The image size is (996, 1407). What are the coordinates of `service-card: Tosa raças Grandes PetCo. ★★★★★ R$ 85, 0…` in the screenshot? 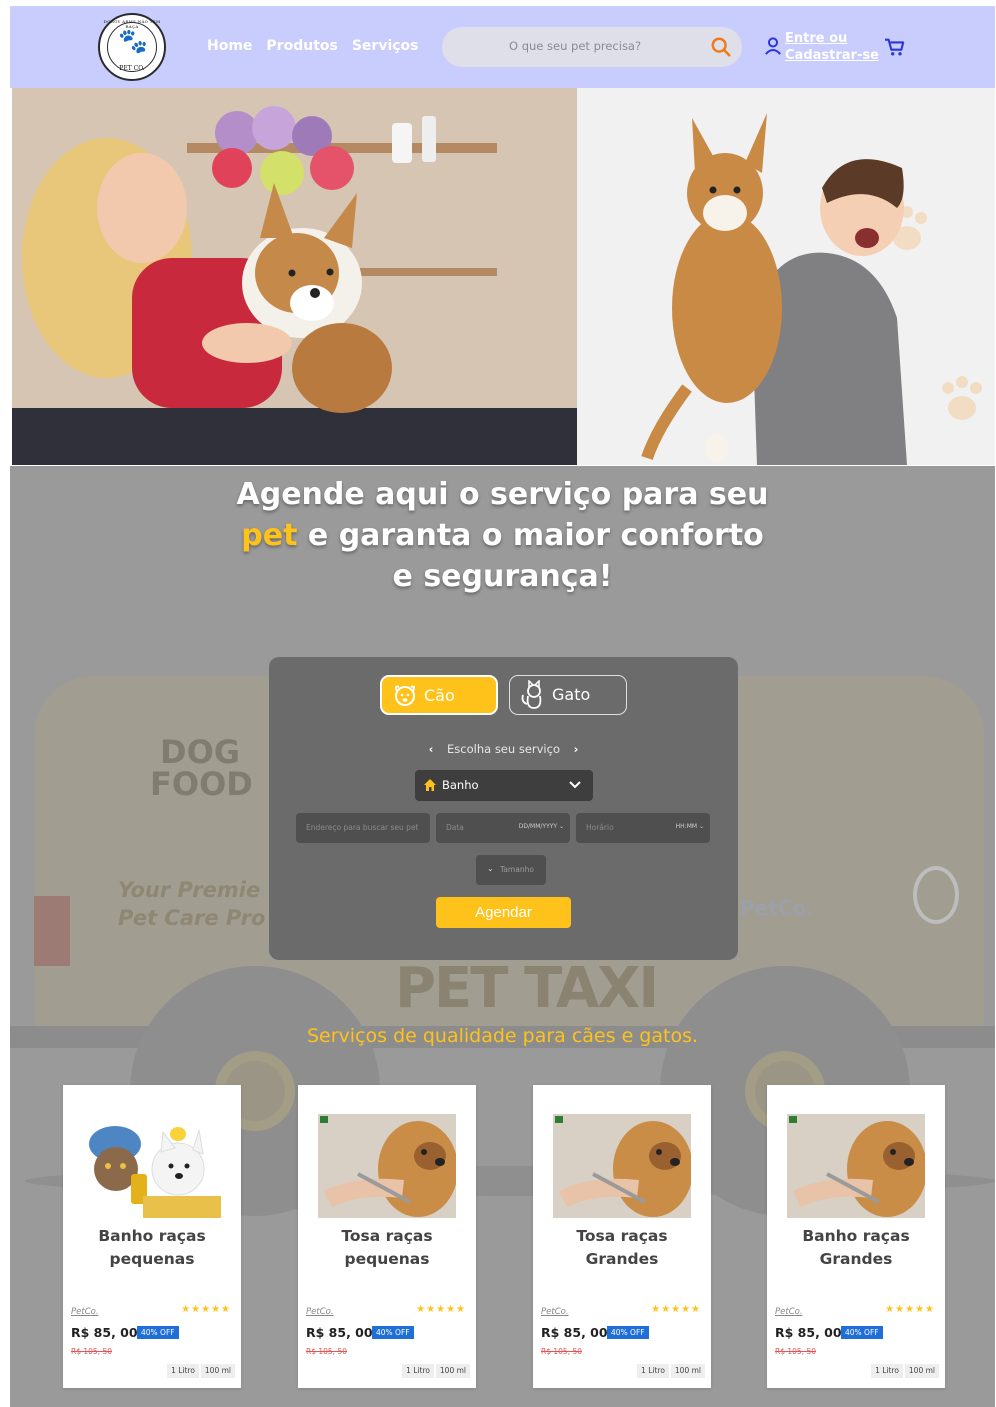 It's located at (622, 1236).